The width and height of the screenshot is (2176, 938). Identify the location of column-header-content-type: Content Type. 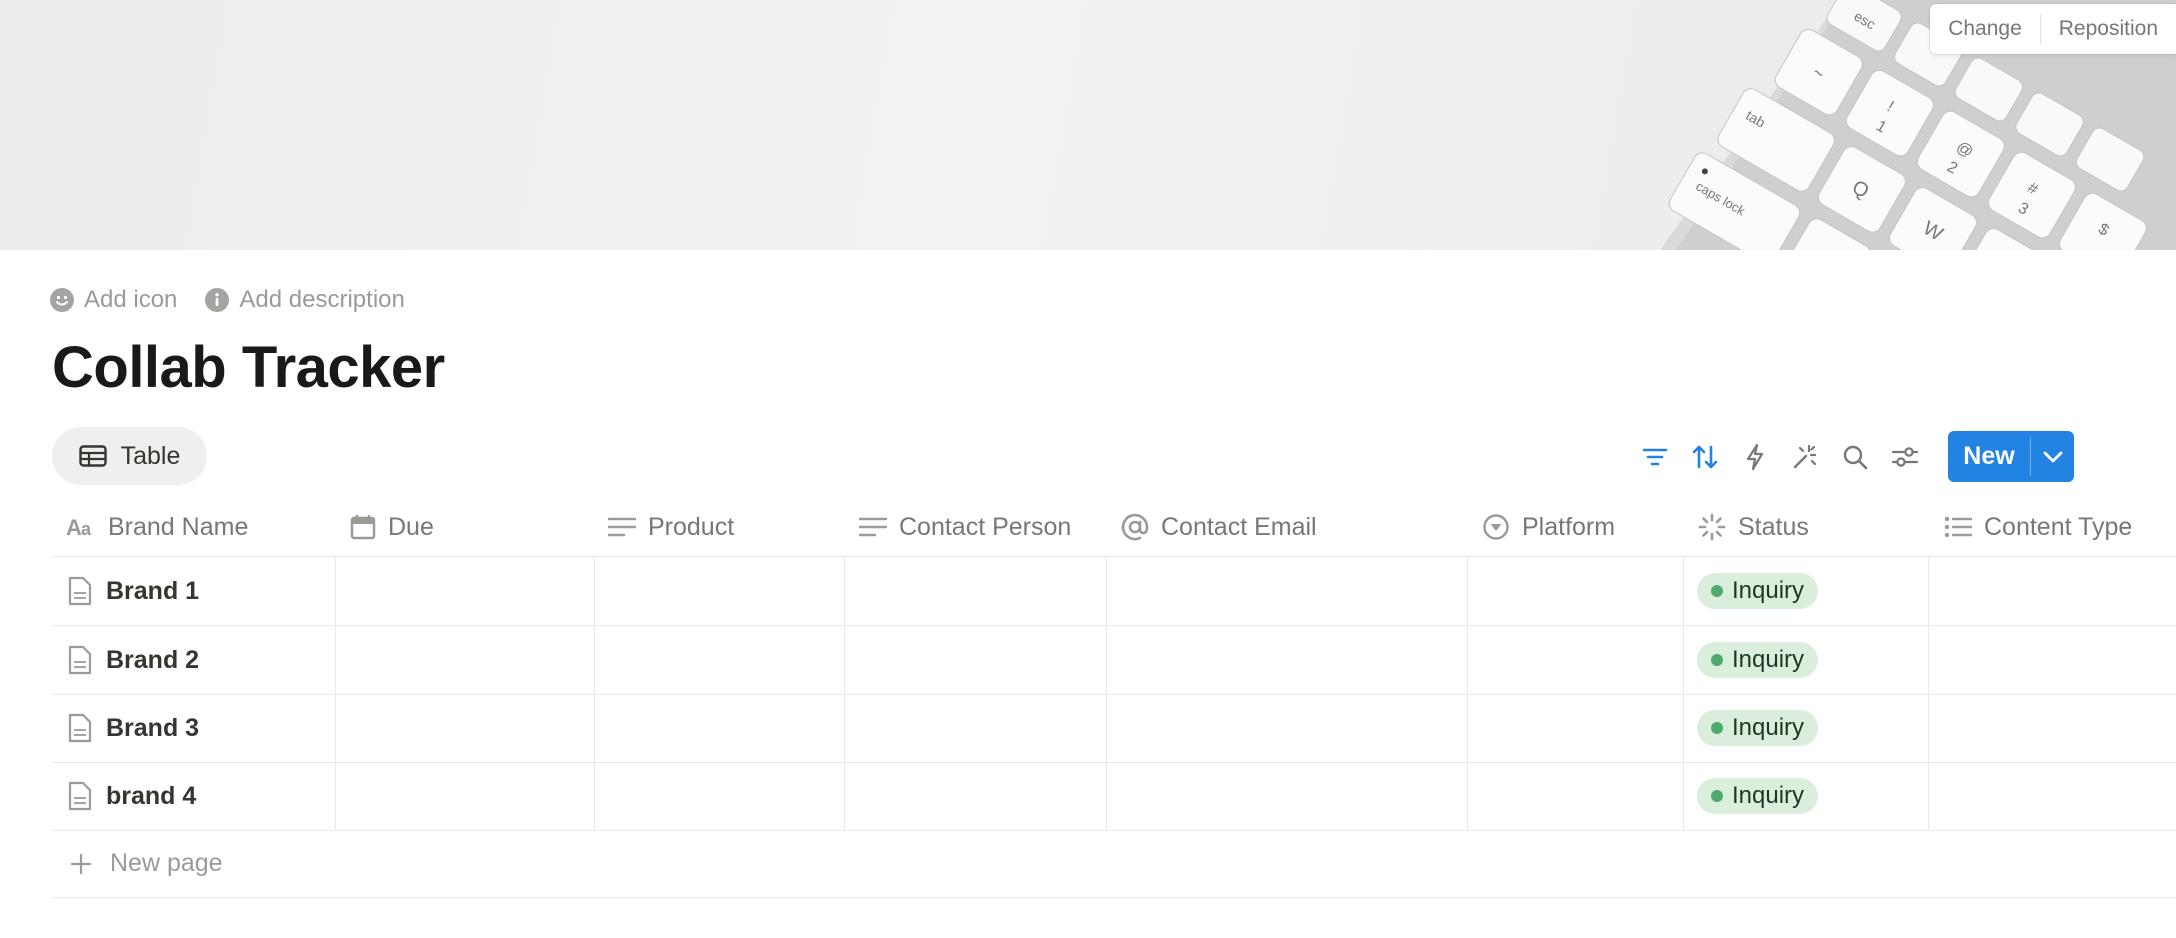
(2038, 527).